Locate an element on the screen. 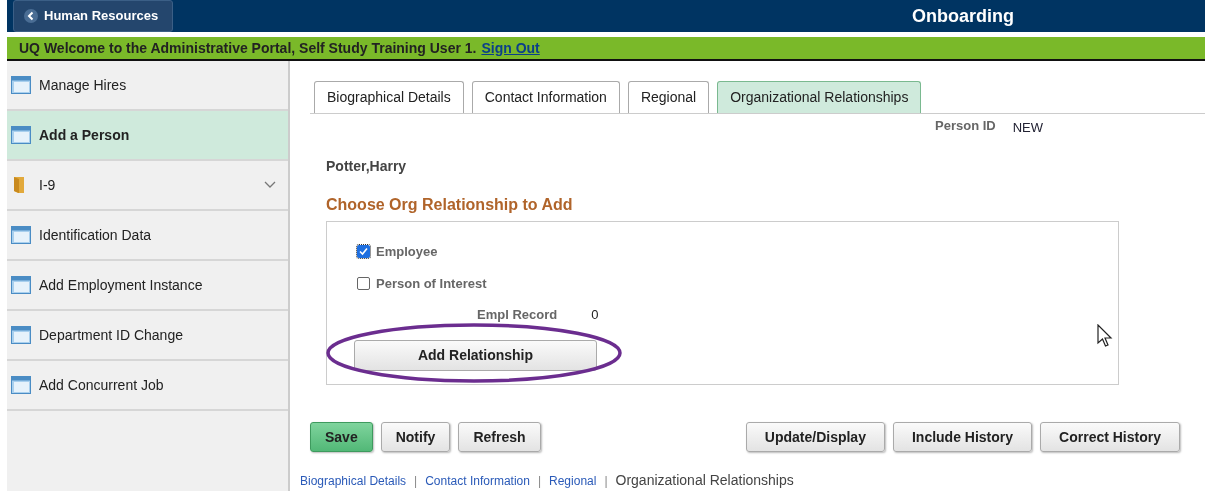  checkbox-label: Person of Interest is located at coordinates (431, 283).